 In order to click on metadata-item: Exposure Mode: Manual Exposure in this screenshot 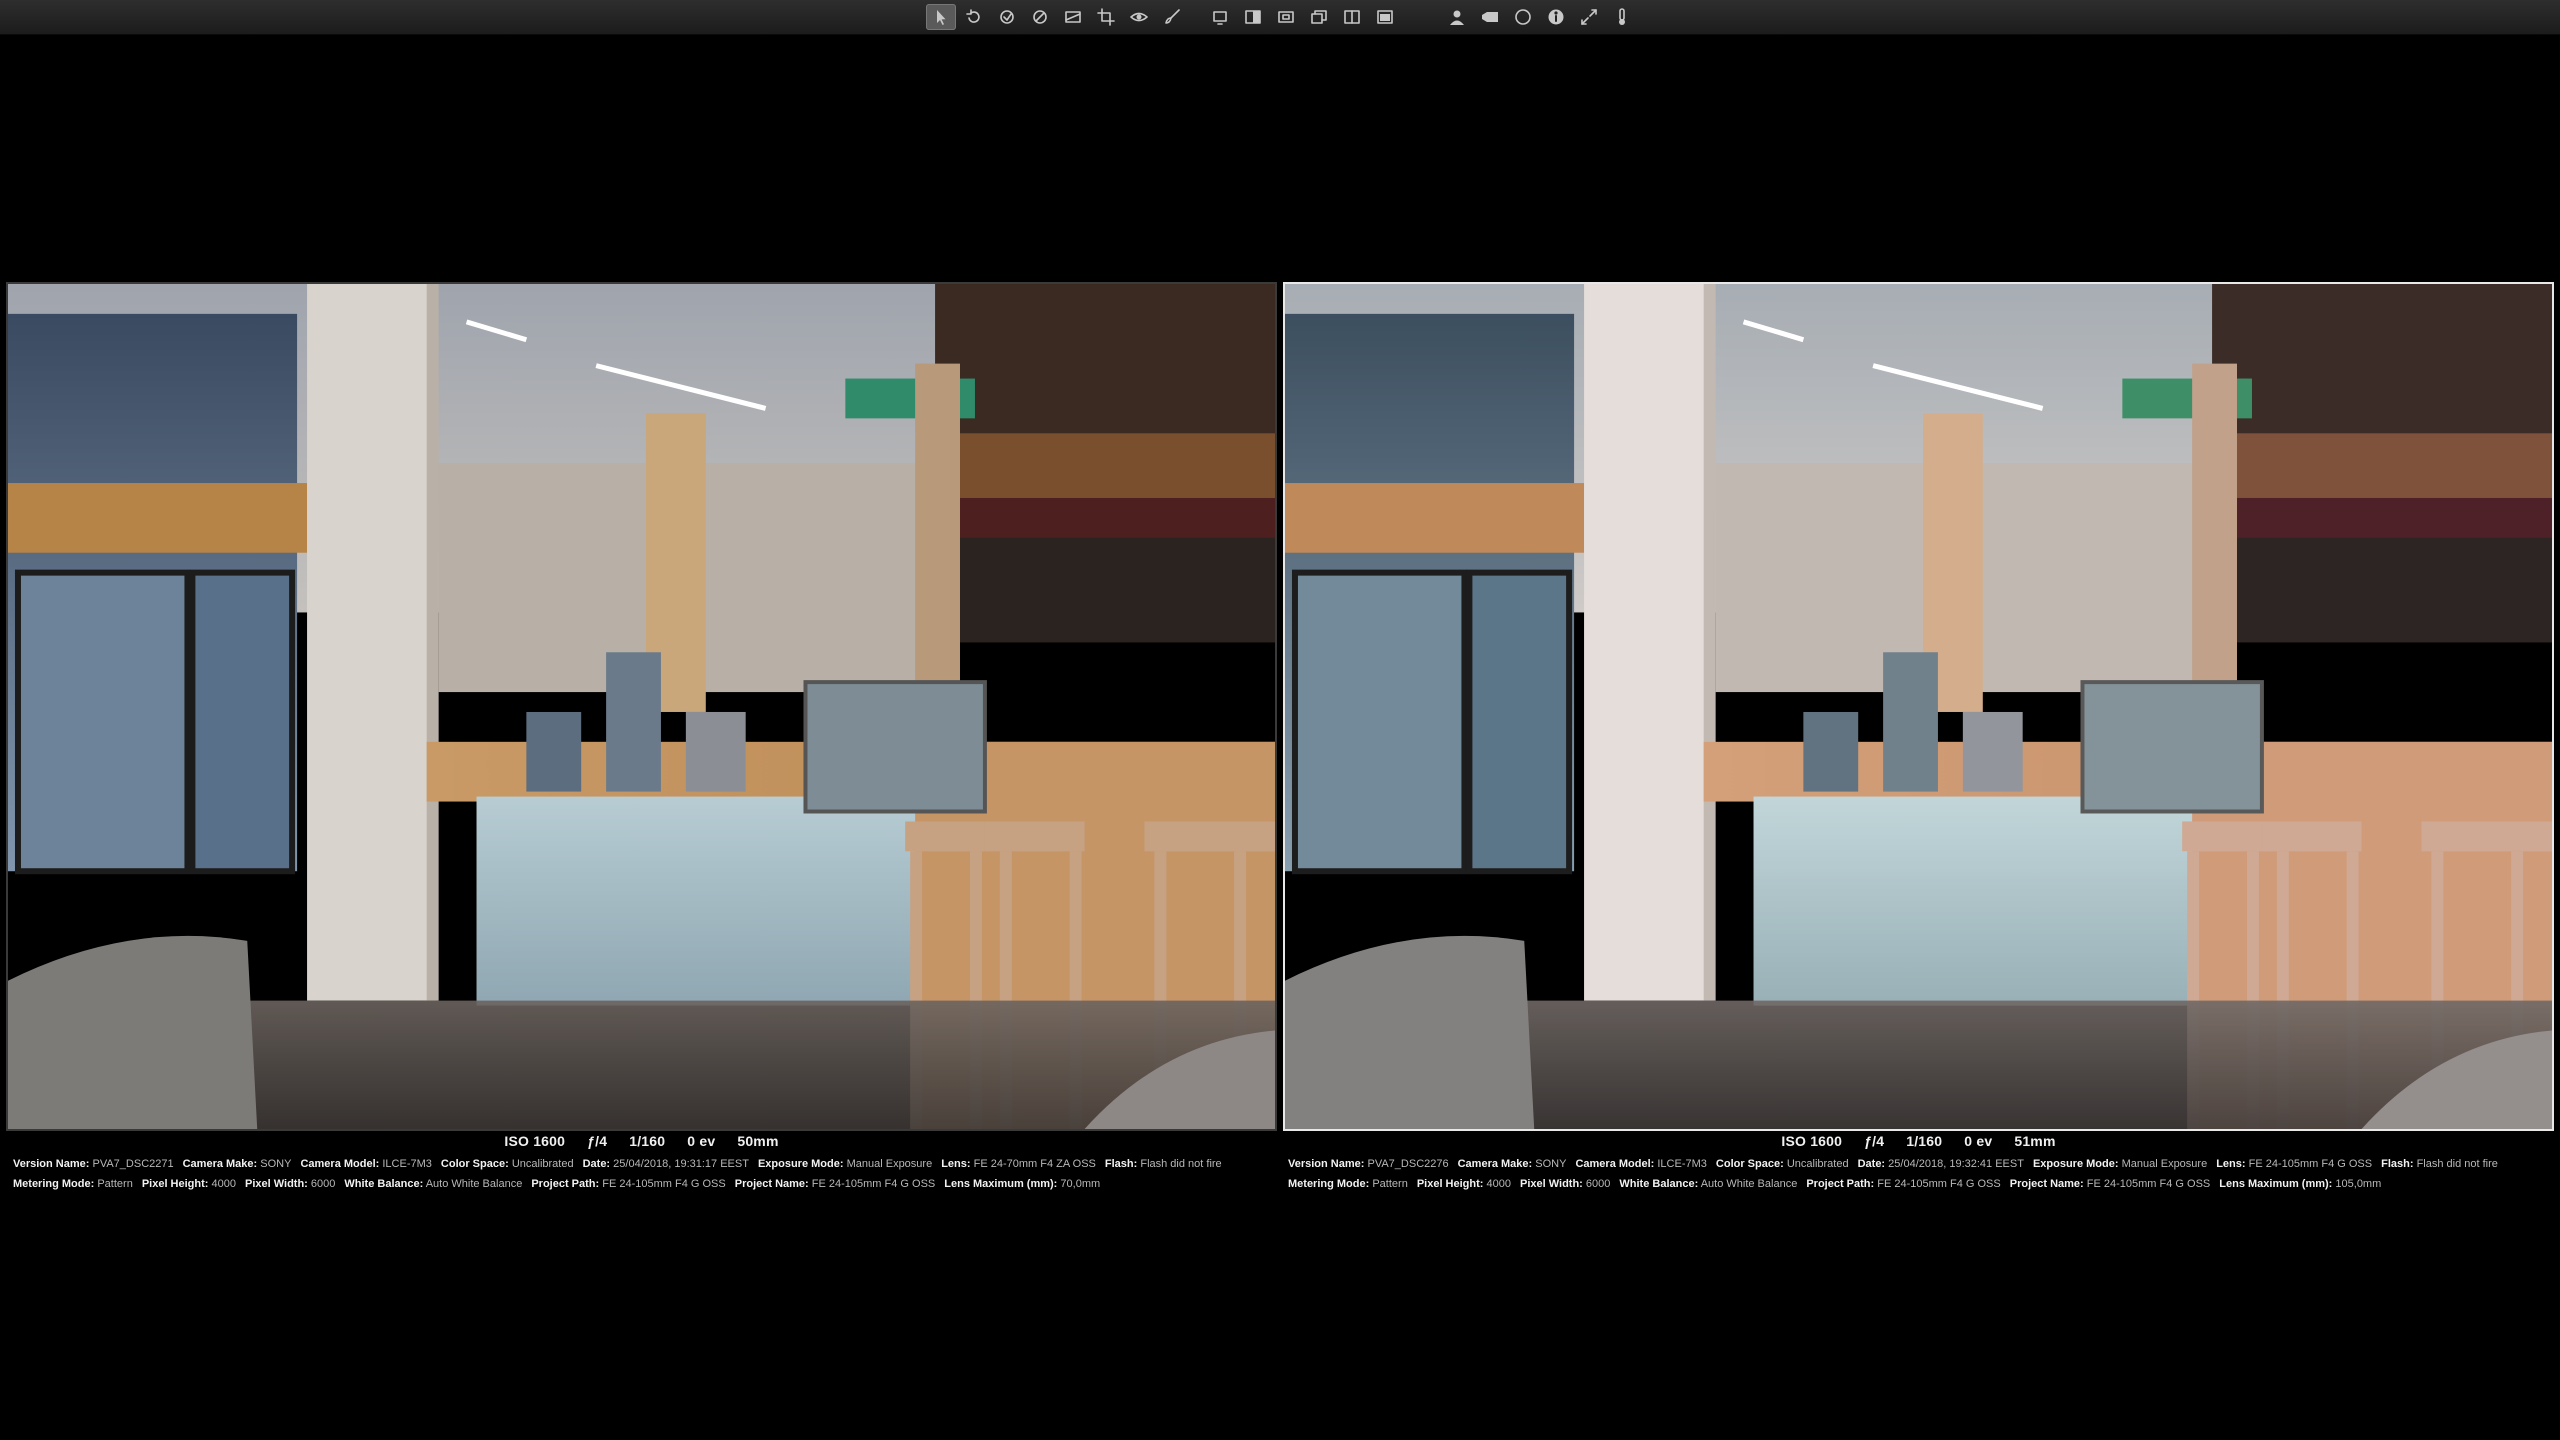, I will do `click(2120, 1164)`.